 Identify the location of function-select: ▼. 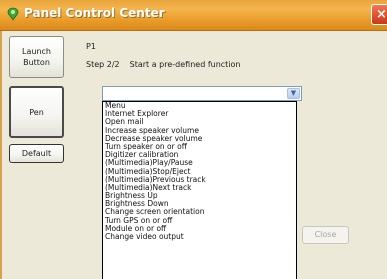
(202, 93).